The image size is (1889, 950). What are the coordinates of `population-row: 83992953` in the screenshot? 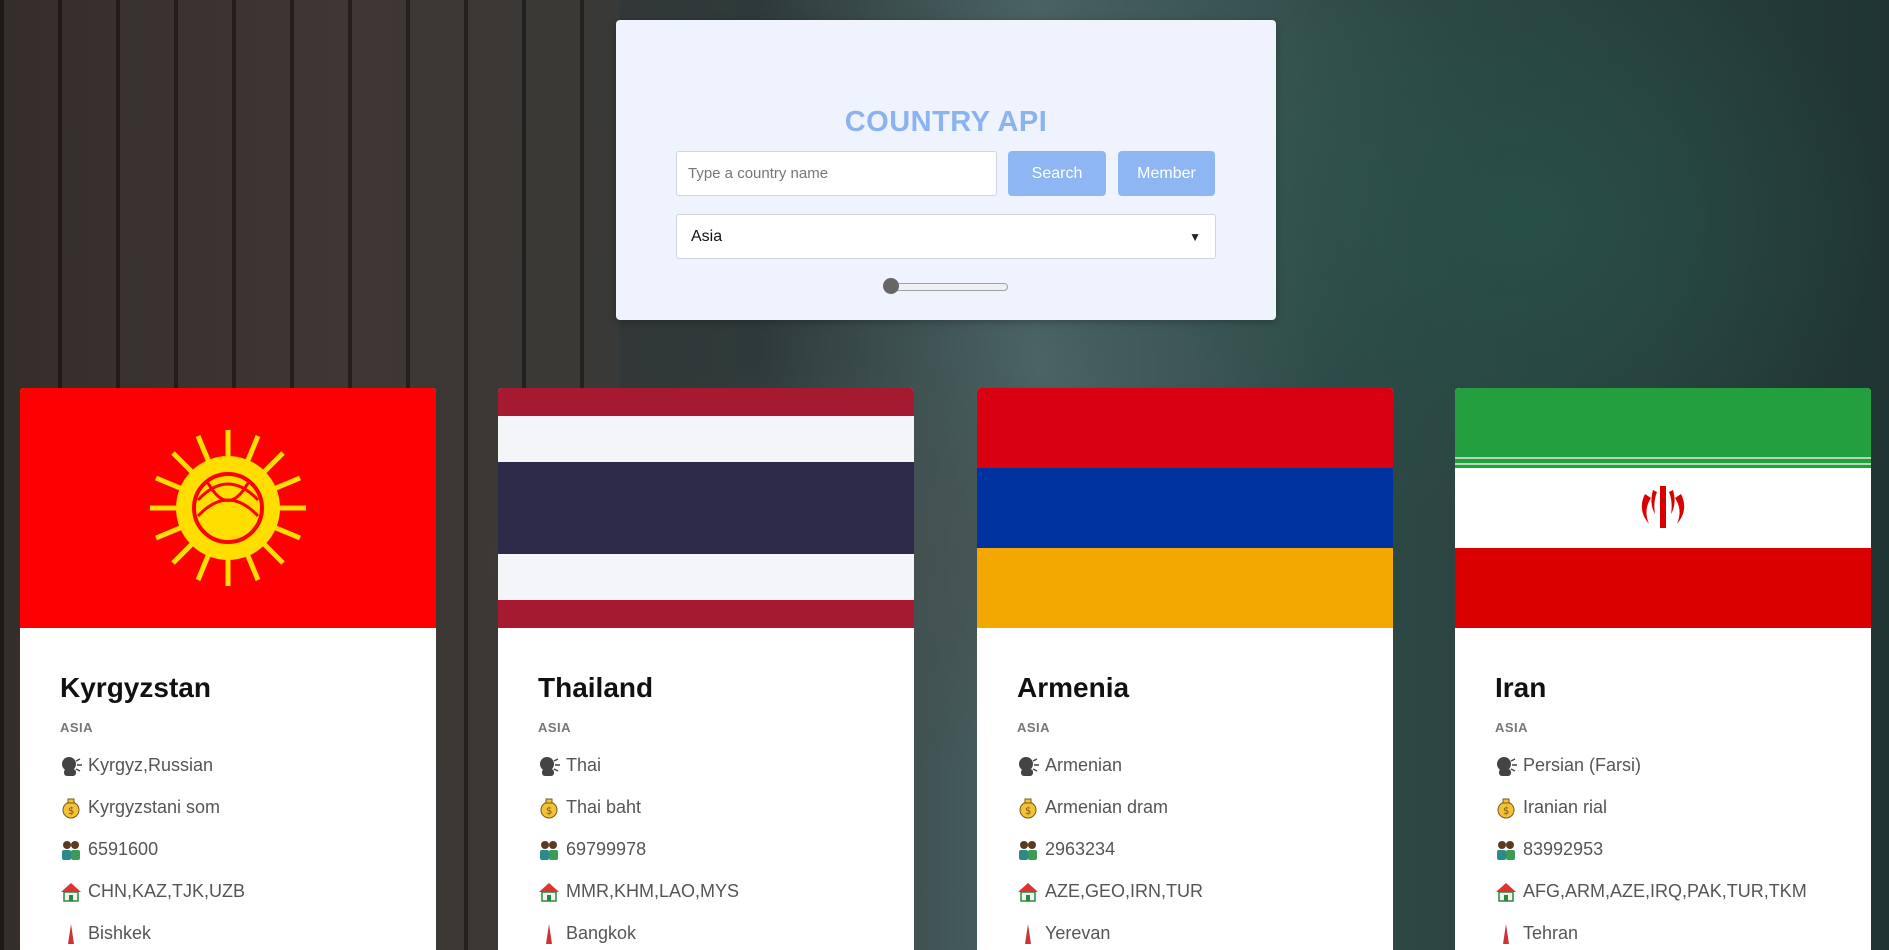 It's located at (1673, 849).